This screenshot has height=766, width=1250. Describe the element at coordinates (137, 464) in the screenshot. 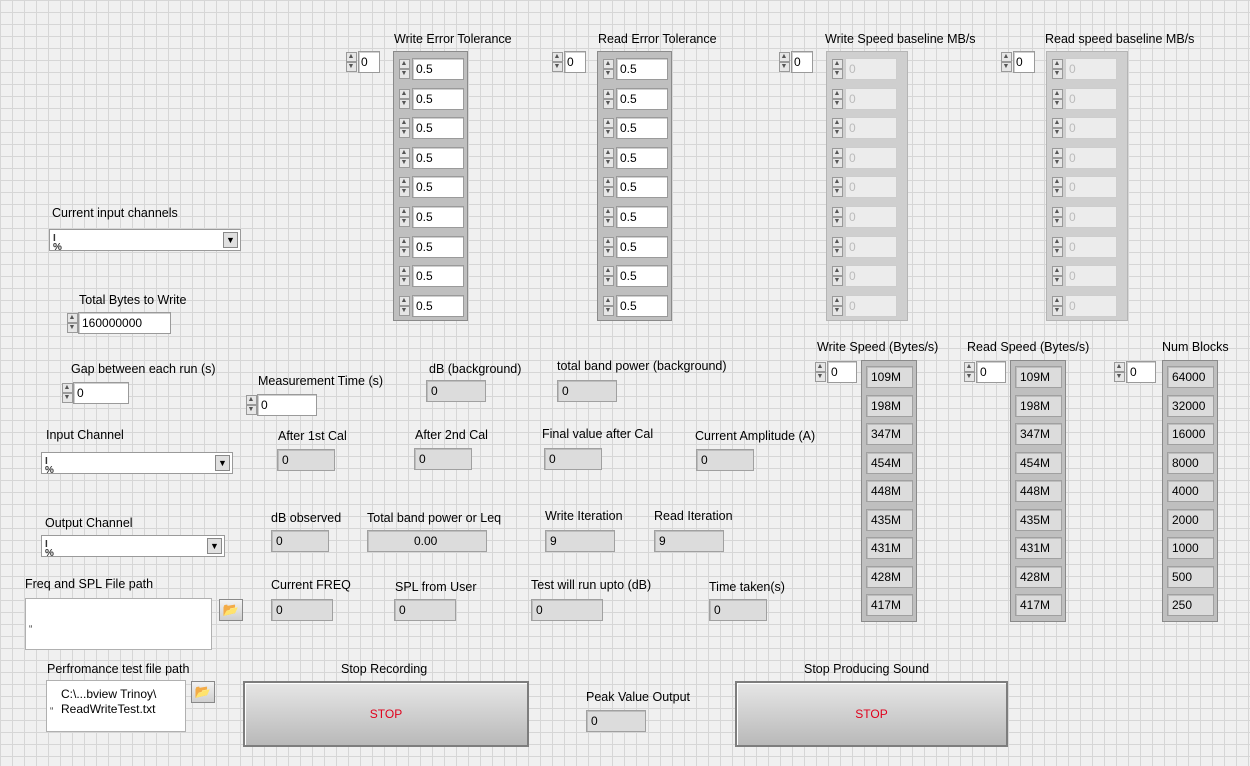

I see `input-channel-select: I% ▼` at that location.